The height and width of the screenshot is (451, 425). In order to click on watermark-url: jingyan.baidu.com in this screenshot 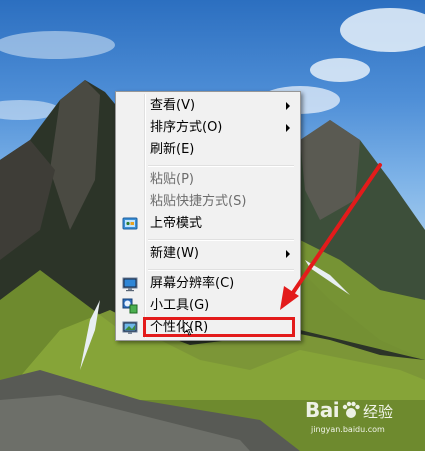, I will do `click(348, 429)`.